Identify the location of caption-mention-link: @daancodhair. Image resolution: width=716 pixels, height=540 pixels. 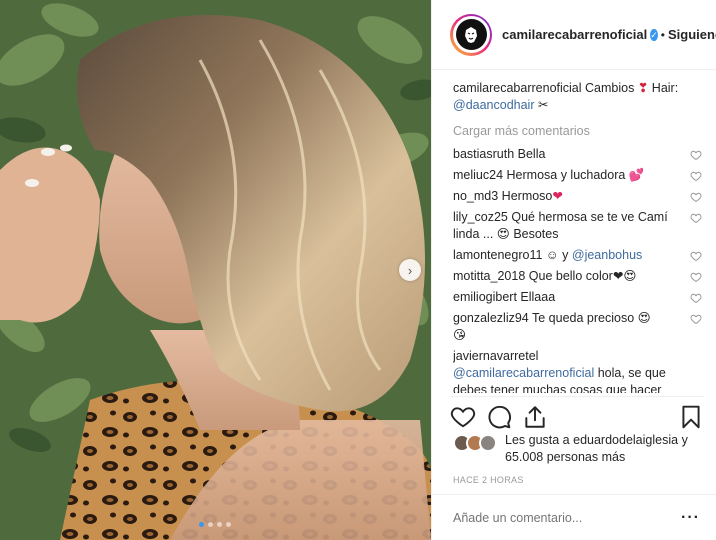
(494, 105).